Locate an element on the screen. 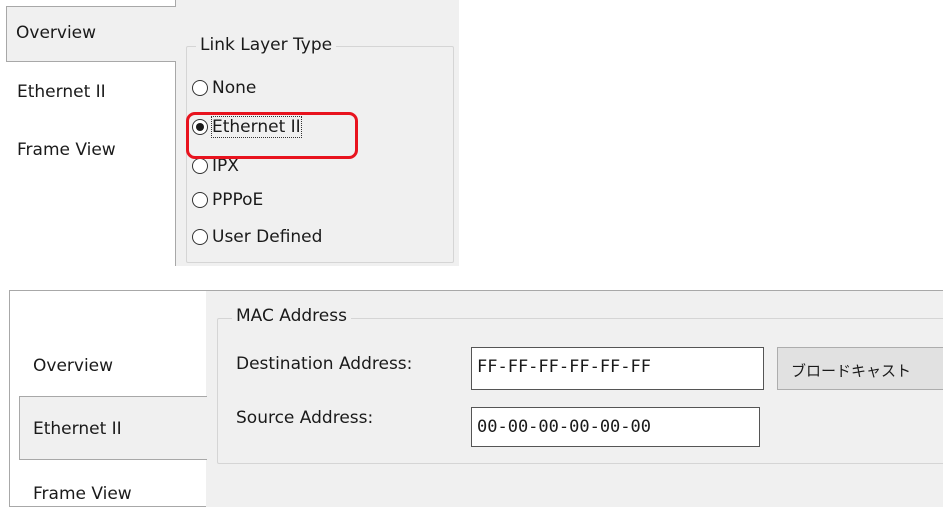  link-layer-type-legend: Link Layer Type is located at coordinates (266, 45).